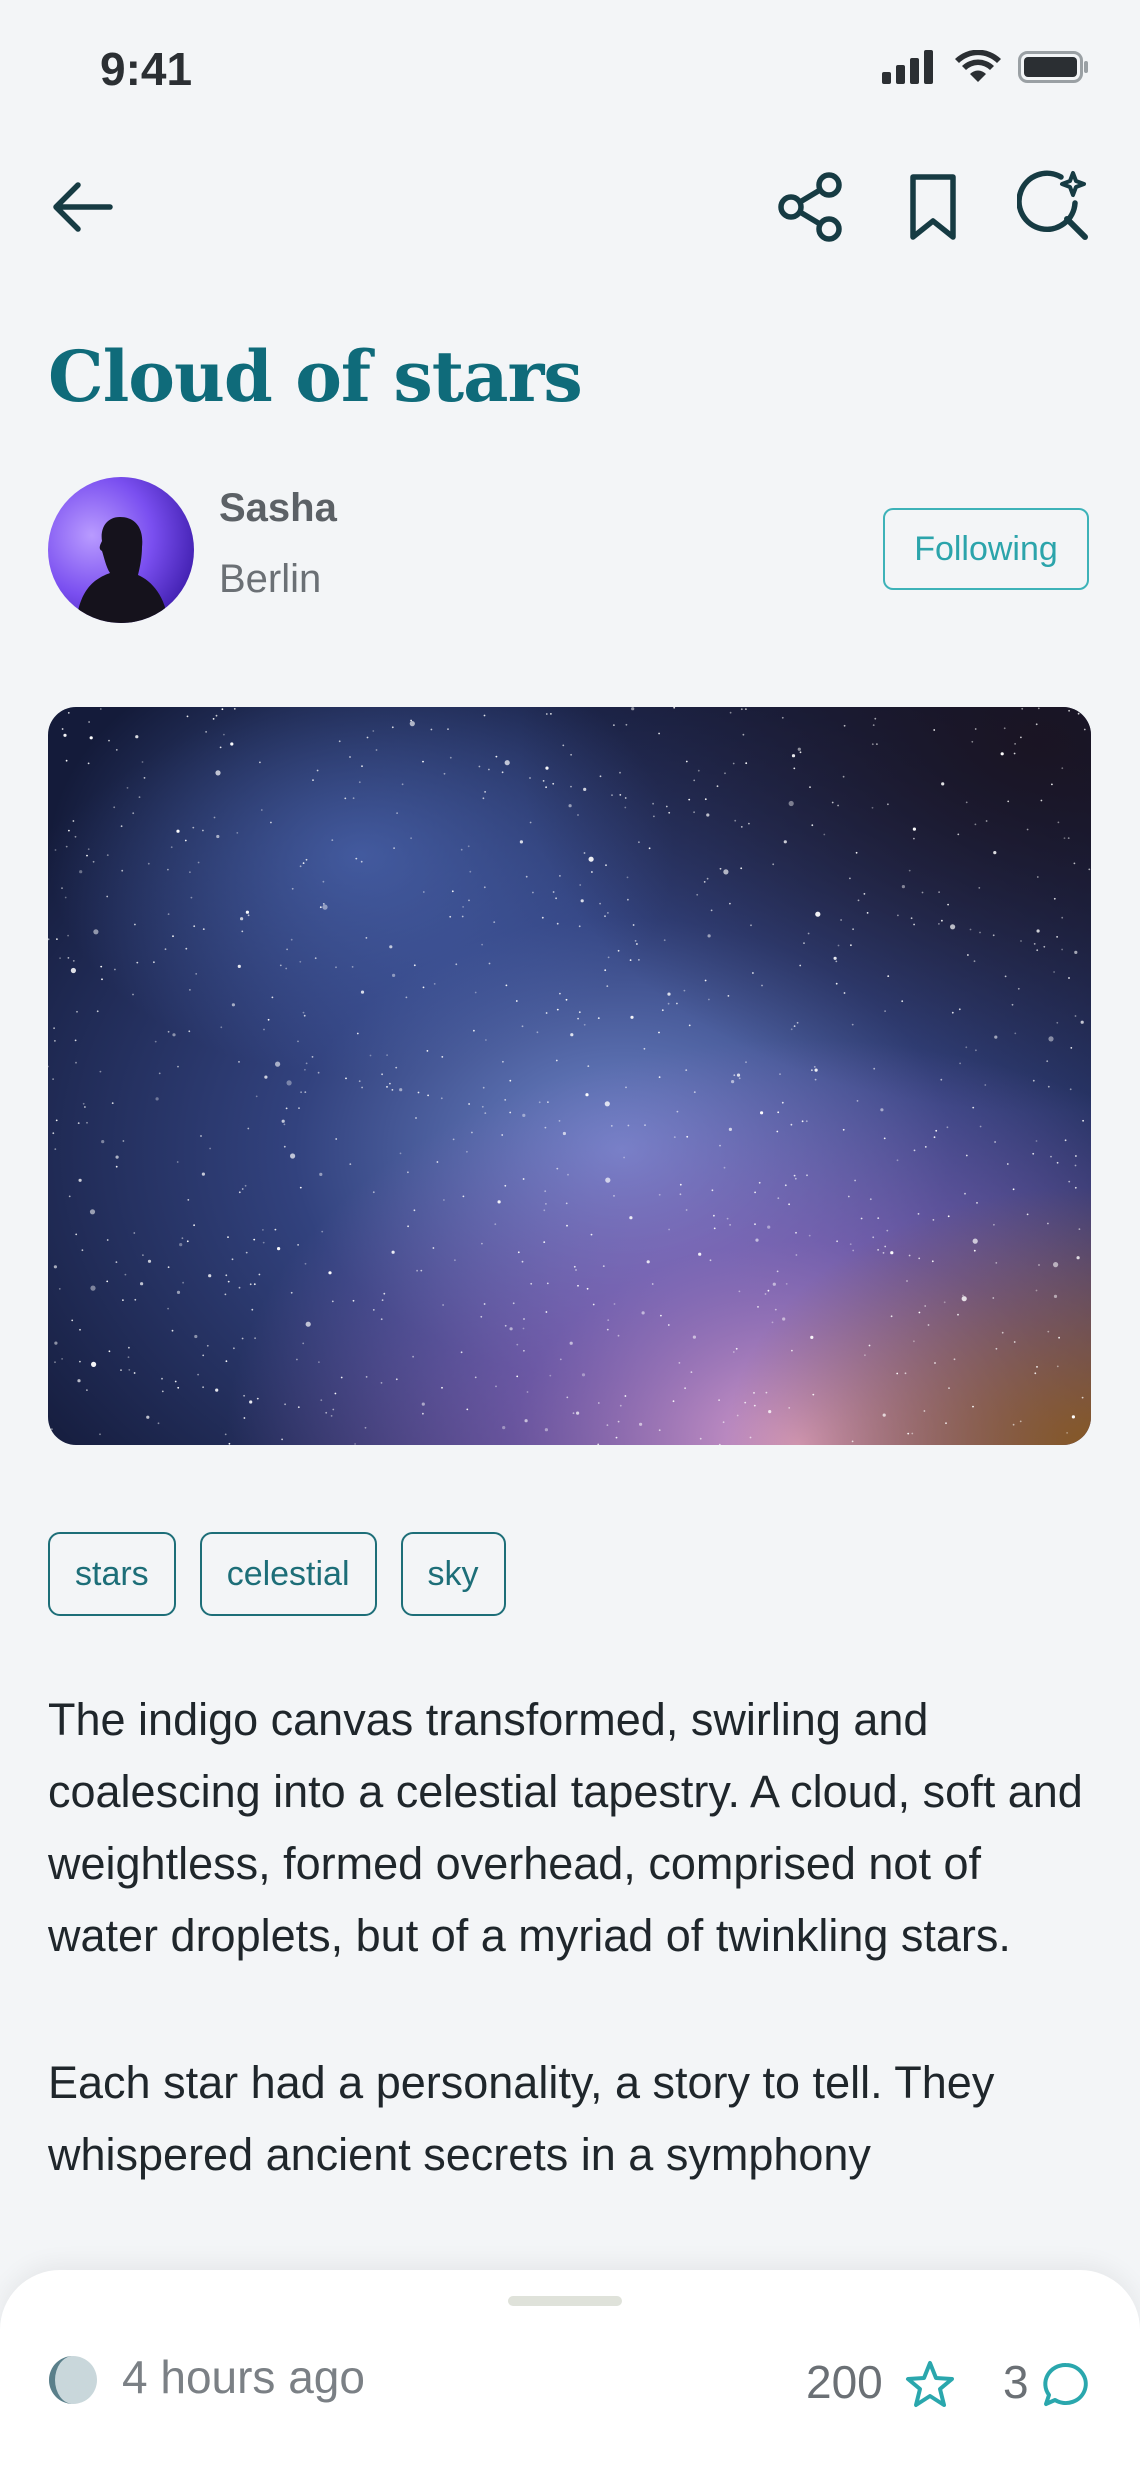 The width and height of the screenshot is (1140, 2469). I want to click on author-name: Sasha, so click(278, 508).